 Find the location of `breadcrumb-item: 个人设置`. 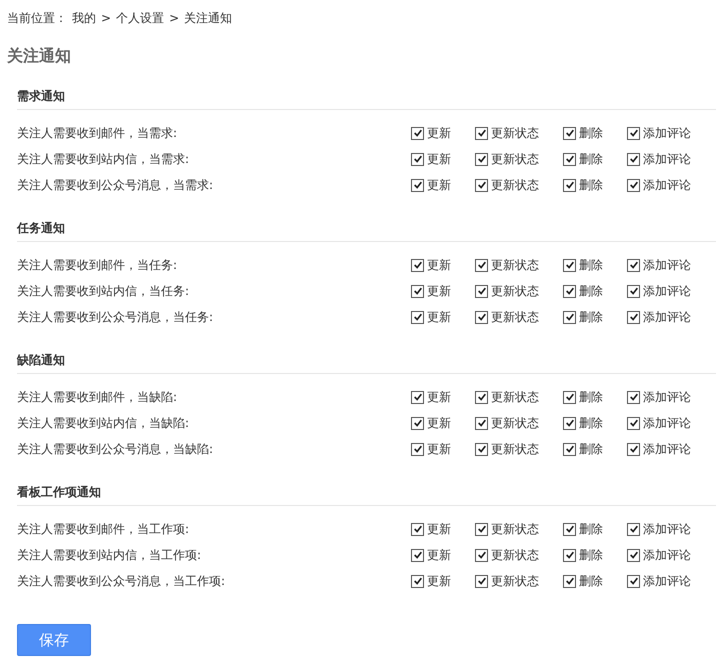

breadcrumb-item: 个人设置 is located at coordinates (140, 18).